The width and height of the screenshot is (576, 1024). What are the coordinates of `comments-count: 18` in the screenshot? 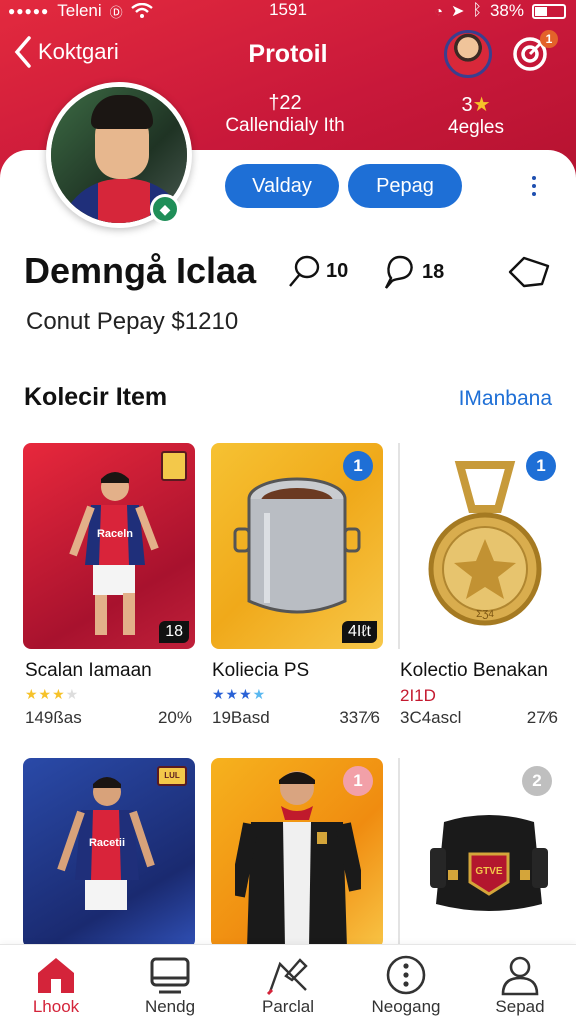 It's located at (433, 271).